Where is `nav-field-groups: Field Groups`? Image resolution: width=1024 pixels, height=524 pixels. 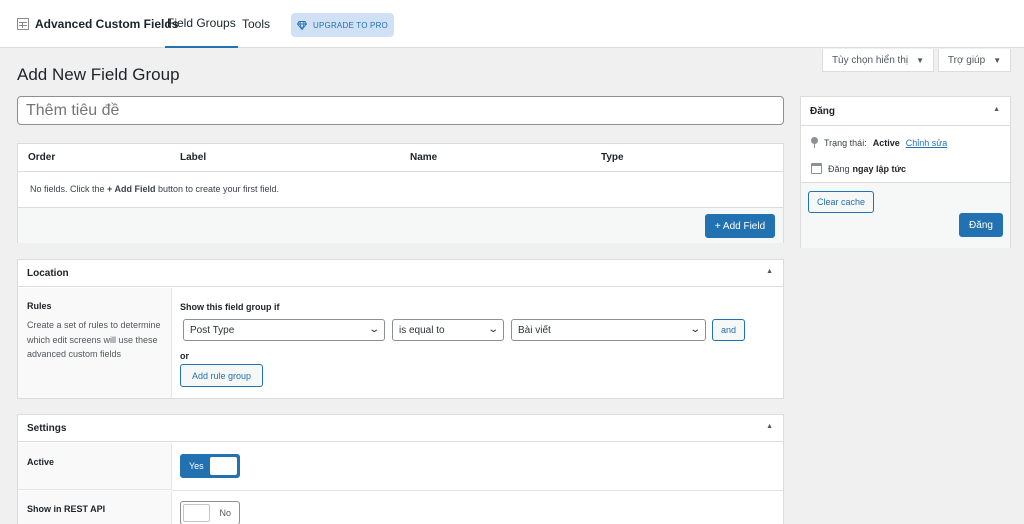
nav-field-groups: Field Groups is located at coordinates (201, 24).